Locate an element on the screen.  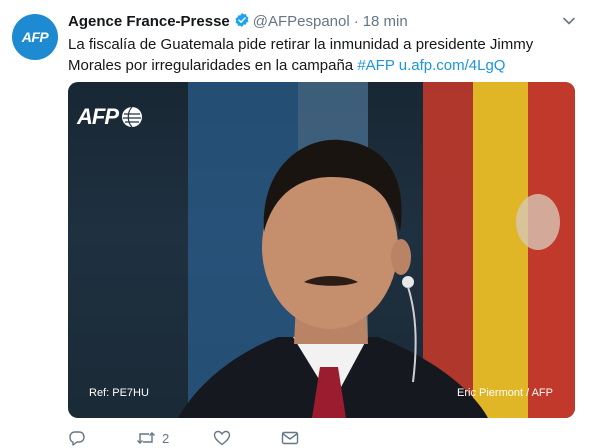
author-name: Agence France-Presse is located at coordinates (149, 21).